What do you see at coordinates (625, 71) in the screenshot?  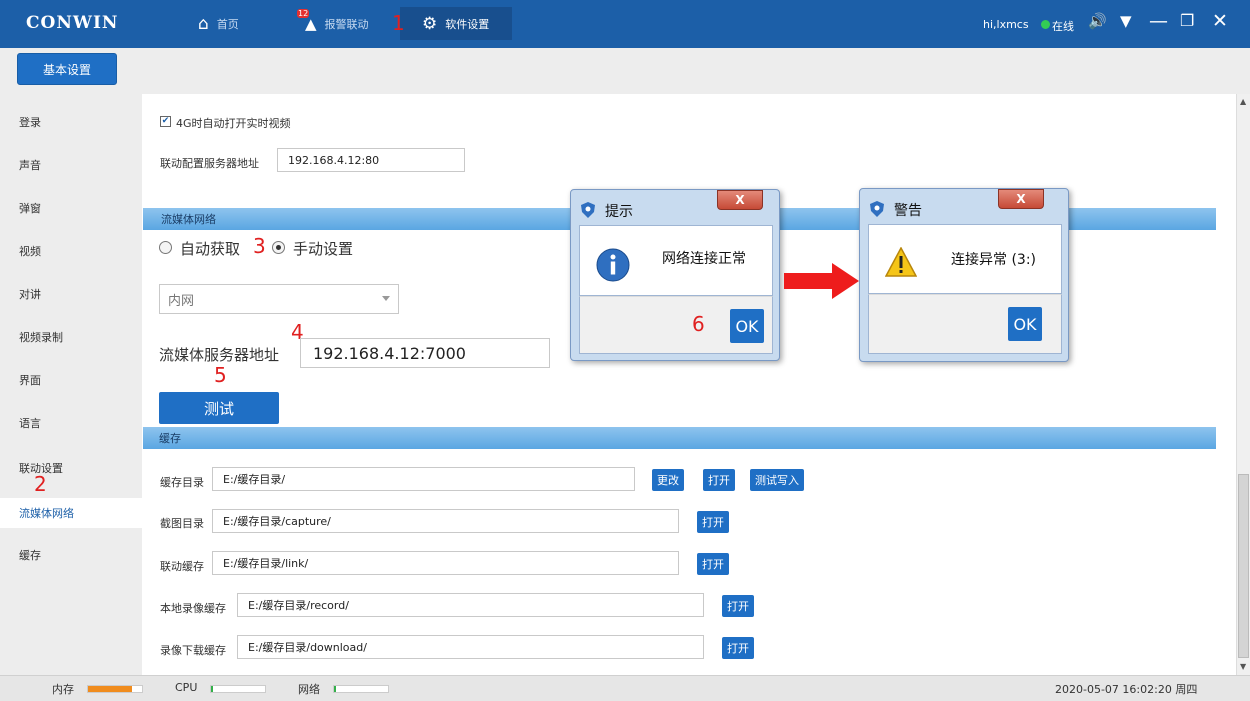 I see `tab-bar` at bounding box center [625, 71].